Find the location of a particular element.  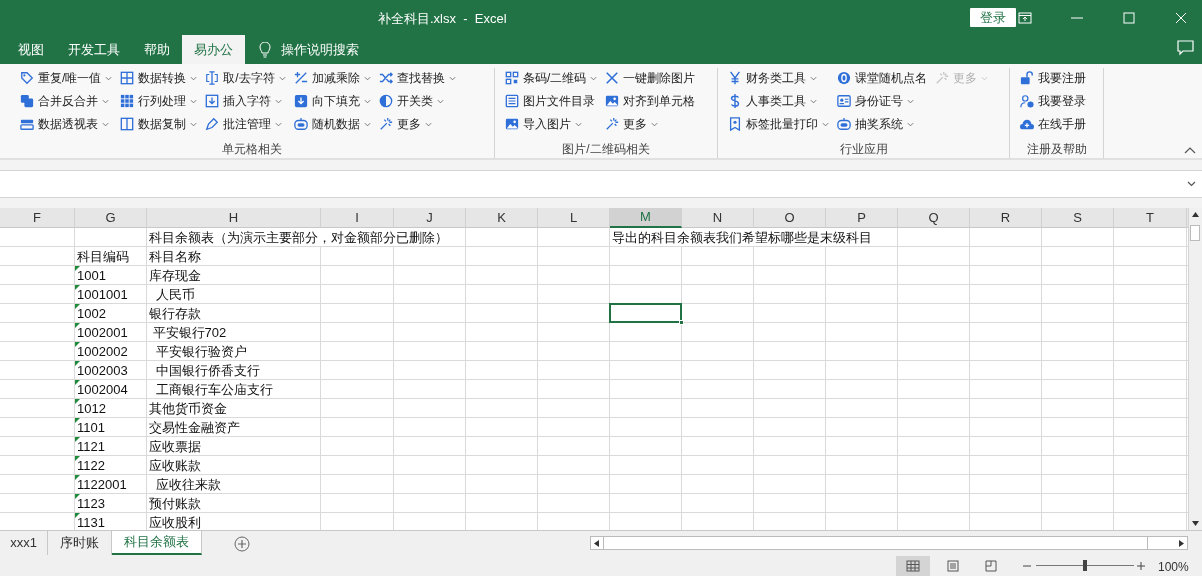

ribbon-button: 批注管理 is located at coordinates (245, 124).